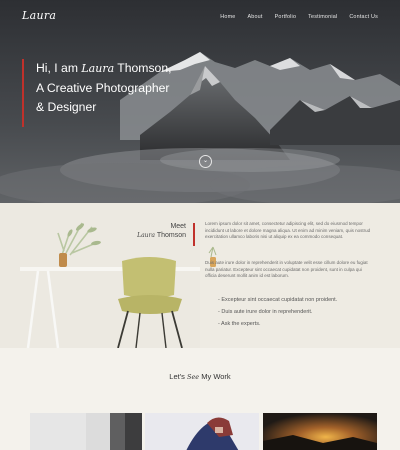 The image size is (400, 450). What do you see at coordinates (66, 107) in the screenshot?
I see `hero-line-3: & Designer` at bounding box center [66, 107].